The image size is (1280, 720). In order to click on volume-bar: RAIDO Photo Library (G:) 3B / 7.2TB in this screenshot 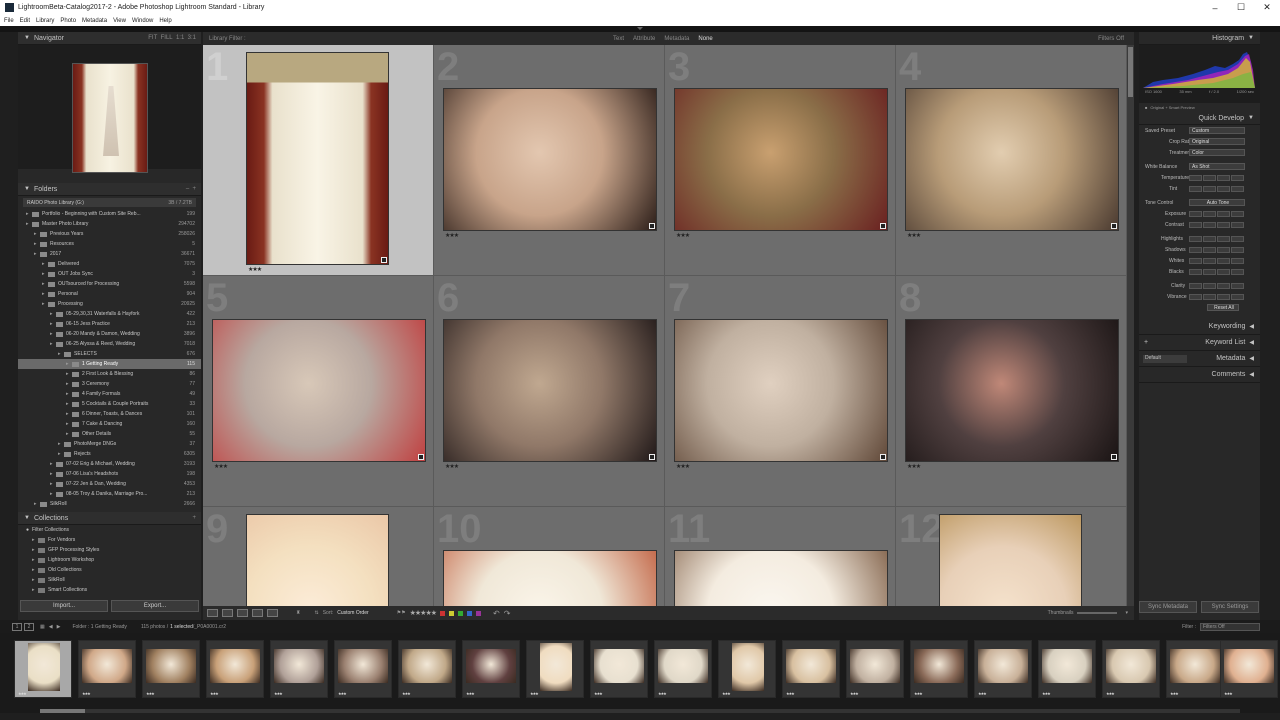, I will do `click(109, 202)`.